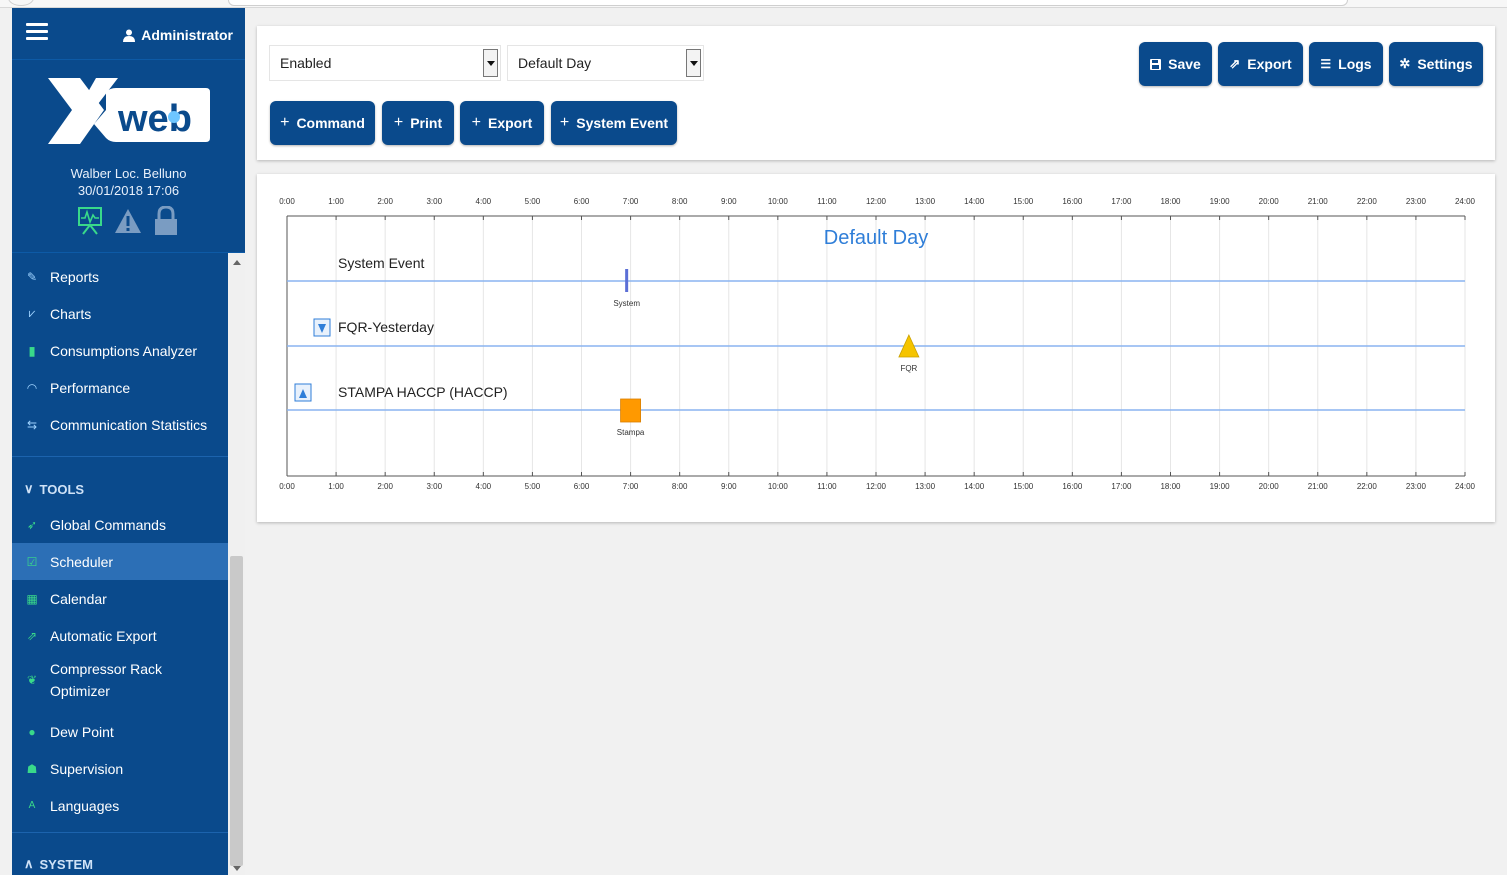 The height and width of the screenshot is (875, 1507). Describe the element at coordinates (434, 486) in the screenshot. I see `bottom-tick-label: 3:00` at that location.